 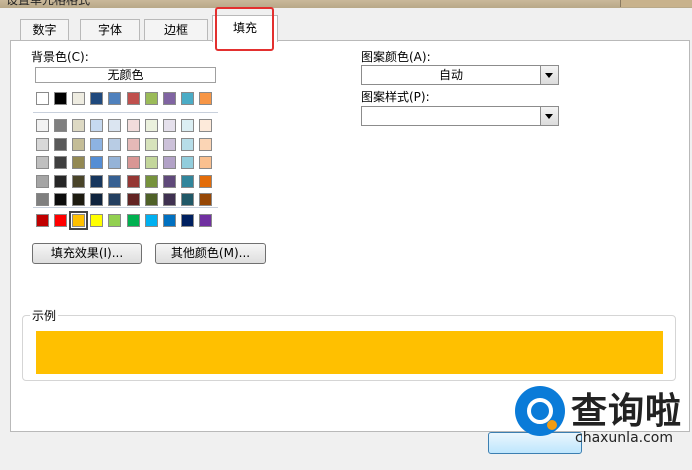 I want to click on sample-label: 示例, so click(x=44, y=315).